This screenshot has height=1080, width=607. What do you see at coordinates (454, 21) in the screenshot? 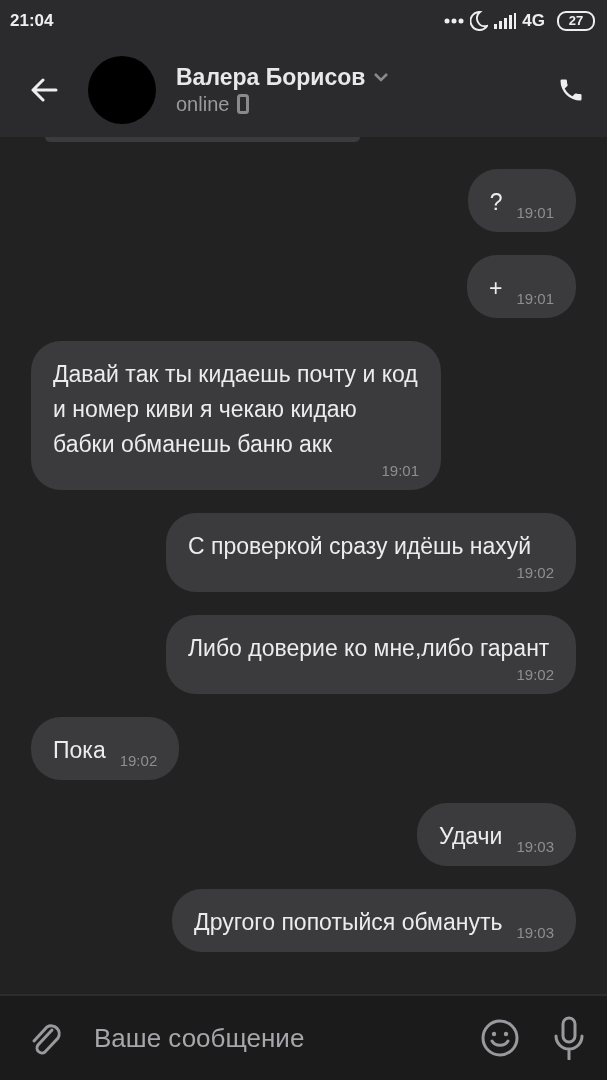
I see `more-icon` at bounding box center [454, 21].